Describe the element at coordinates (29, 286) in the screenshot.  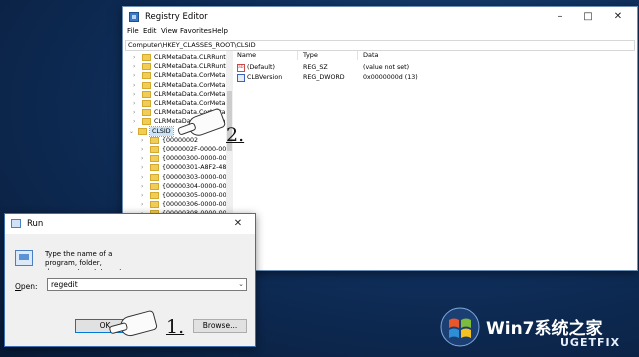
I see `open-label-text: pen:` at that location.